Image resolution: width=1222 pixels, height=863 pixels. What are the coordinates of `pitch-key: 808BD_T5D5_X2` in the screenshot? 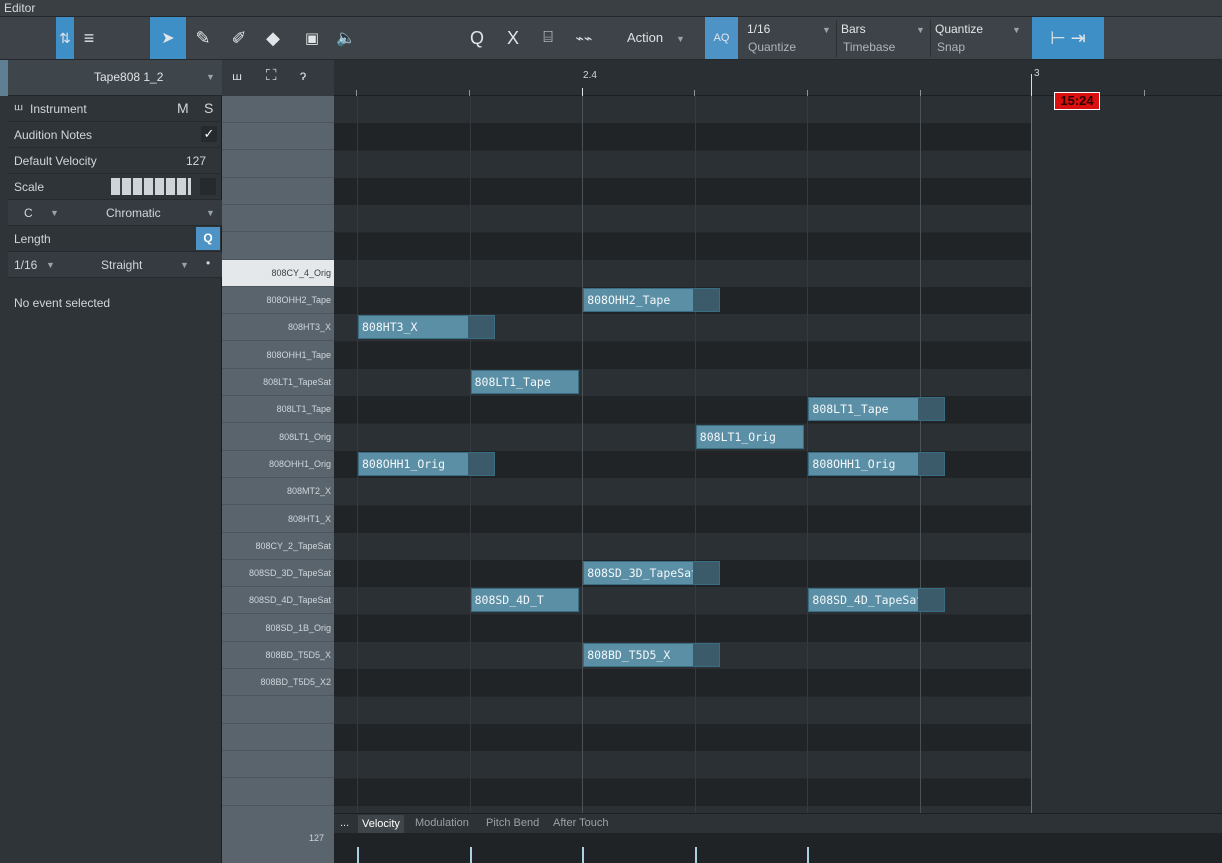 It's located at (278, 683).